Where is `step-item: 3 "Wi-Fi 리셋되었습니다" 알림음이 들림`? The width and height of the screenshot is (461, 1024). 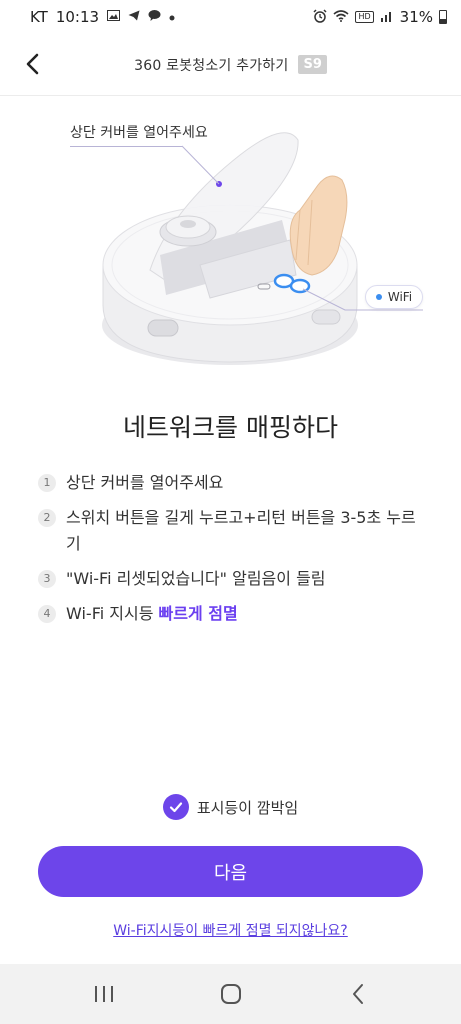 step-item: 3 "Wi-Fi 리셋되었습니다" 알림음이 들림 is located at coordinates (233, 579).